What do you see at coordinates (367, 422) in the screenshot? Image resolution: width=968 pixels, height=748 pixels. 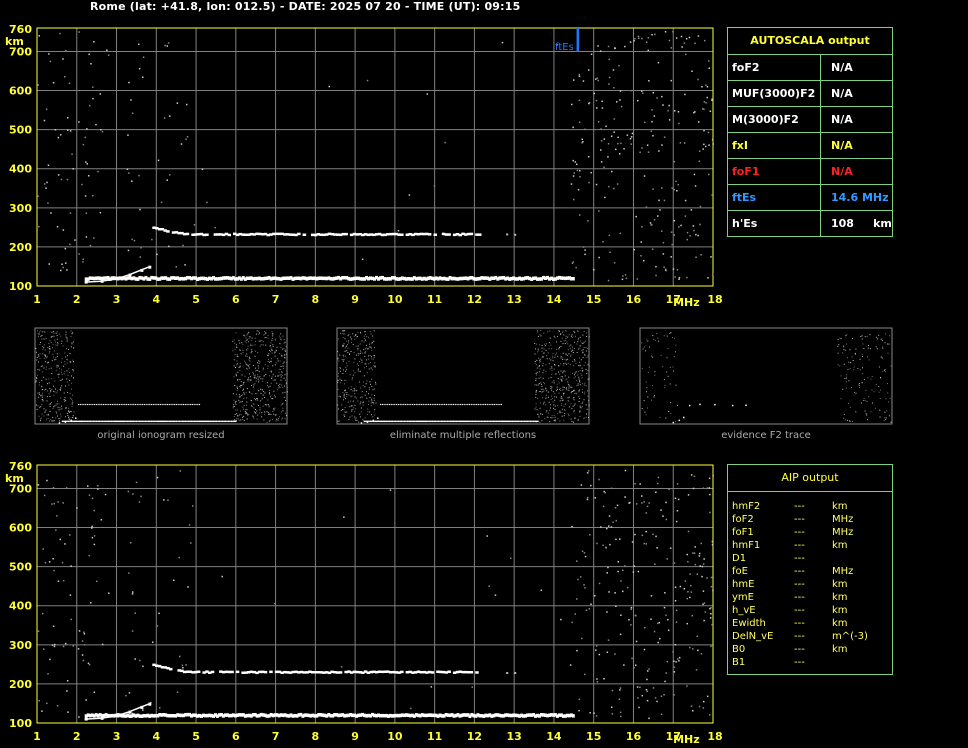 I see `thumb-trace-es` at bounding box center [367, 422].